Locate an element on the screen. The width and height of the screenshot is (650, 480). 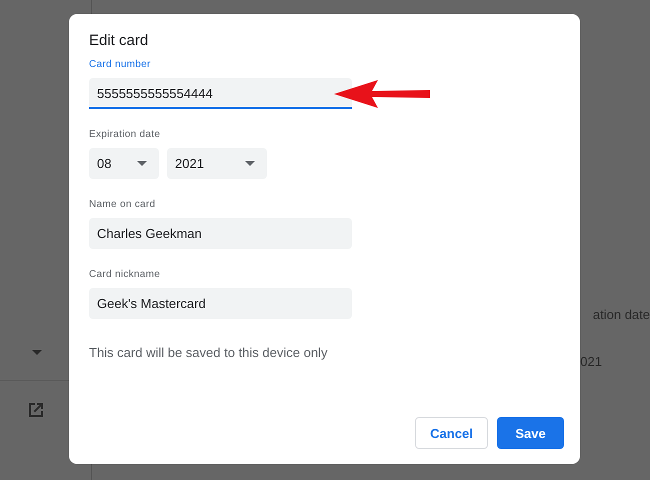
open-external-icon is located at coordinates (35, 410).